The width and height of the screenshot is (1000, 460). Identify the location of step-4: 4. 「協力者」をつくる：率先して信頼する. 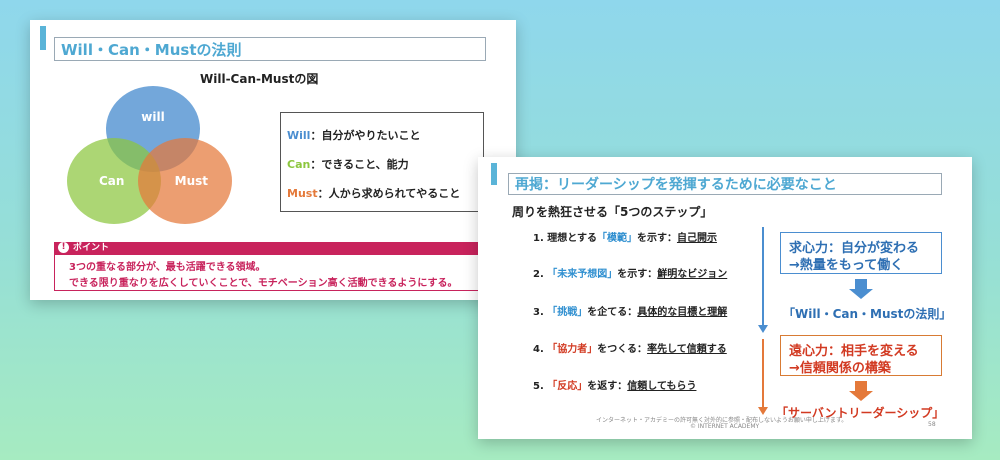
(630, 347).